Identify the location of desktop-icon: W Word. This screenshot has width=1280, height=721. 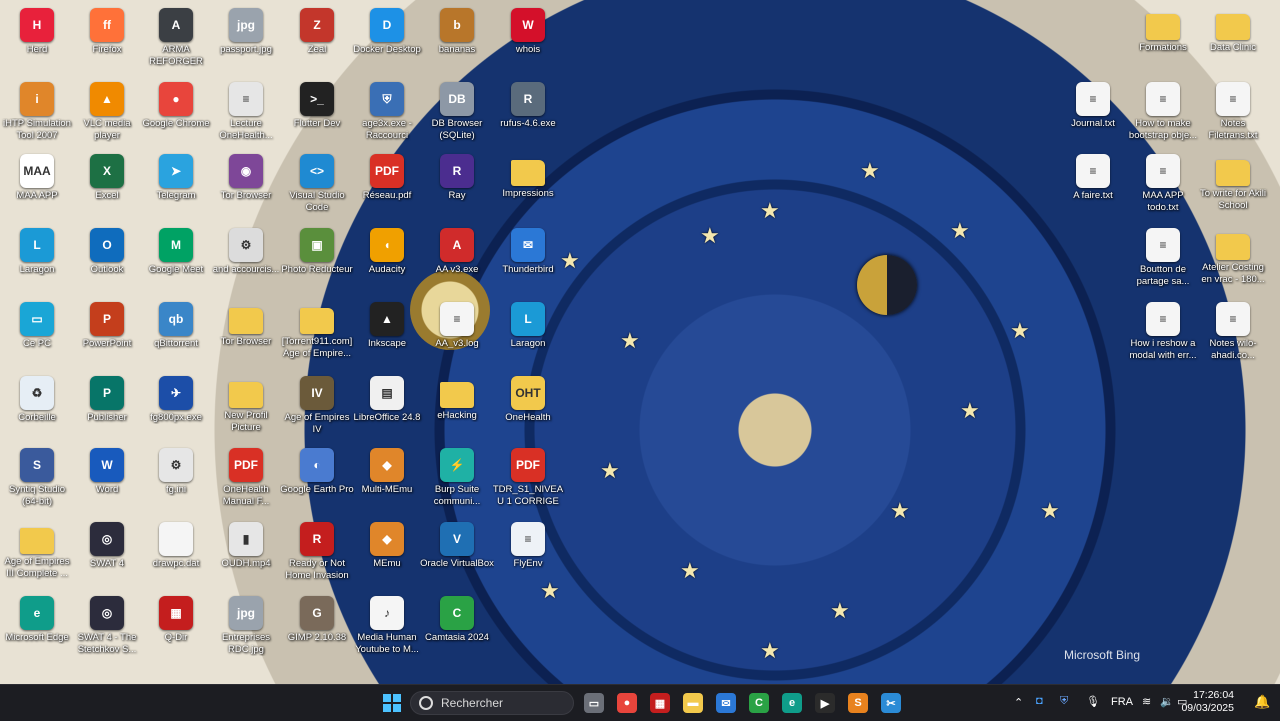
(107, 470).